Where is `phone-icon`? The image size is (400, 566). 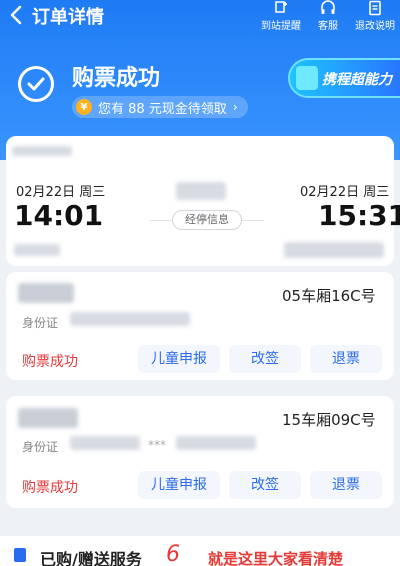
phone-icon is located at coordinates (307, 78).